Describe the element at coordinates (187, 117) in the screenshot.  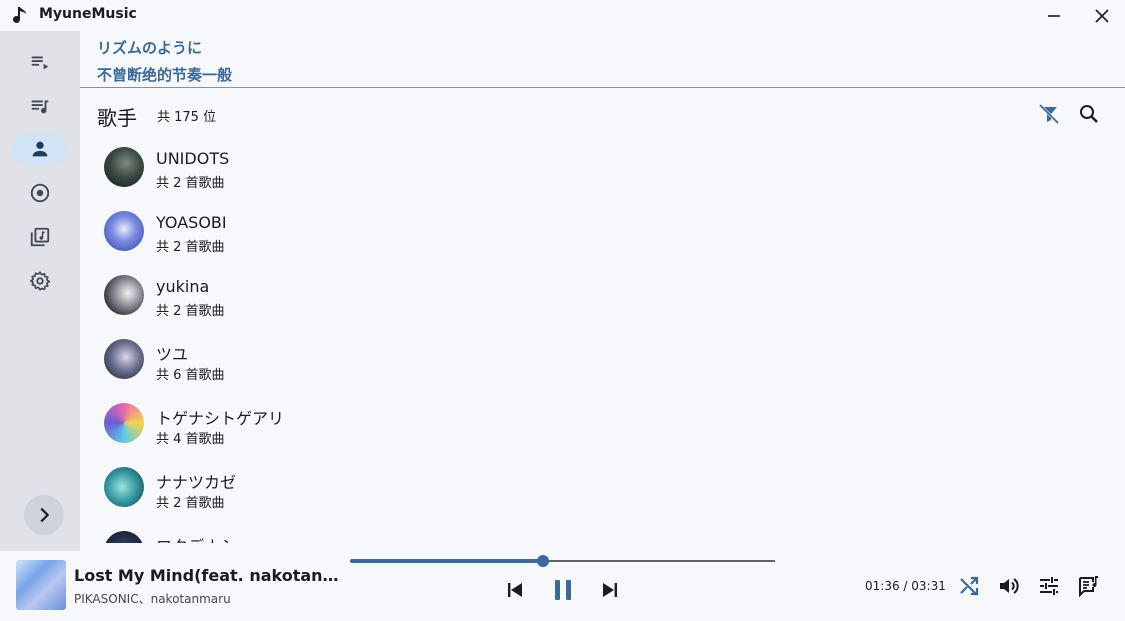
I see `artist-total-count: 共 175 位` at that location.